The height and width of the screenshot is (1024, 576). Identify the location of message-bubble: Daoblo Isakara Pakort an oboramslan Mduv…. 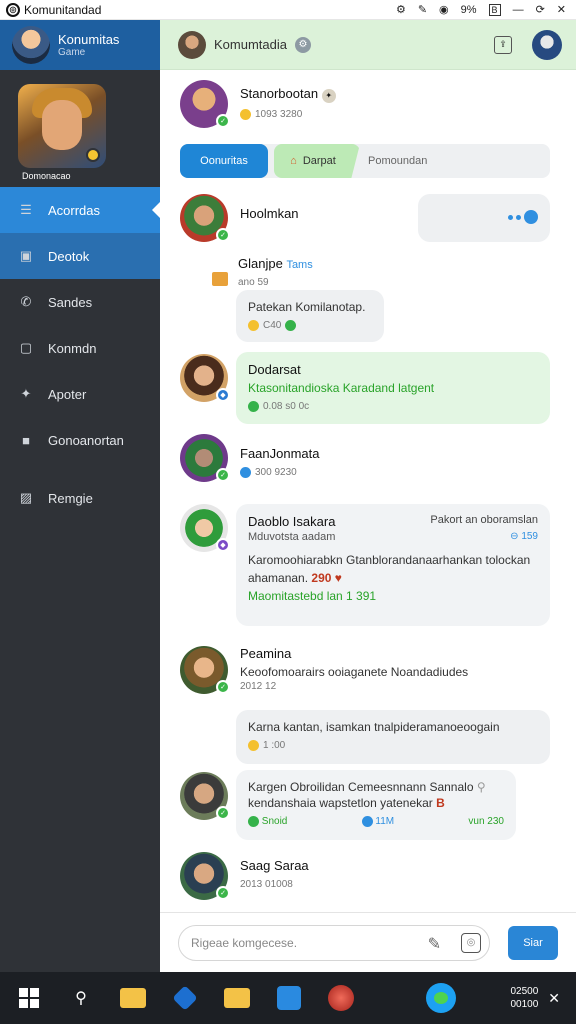
(393, 565).